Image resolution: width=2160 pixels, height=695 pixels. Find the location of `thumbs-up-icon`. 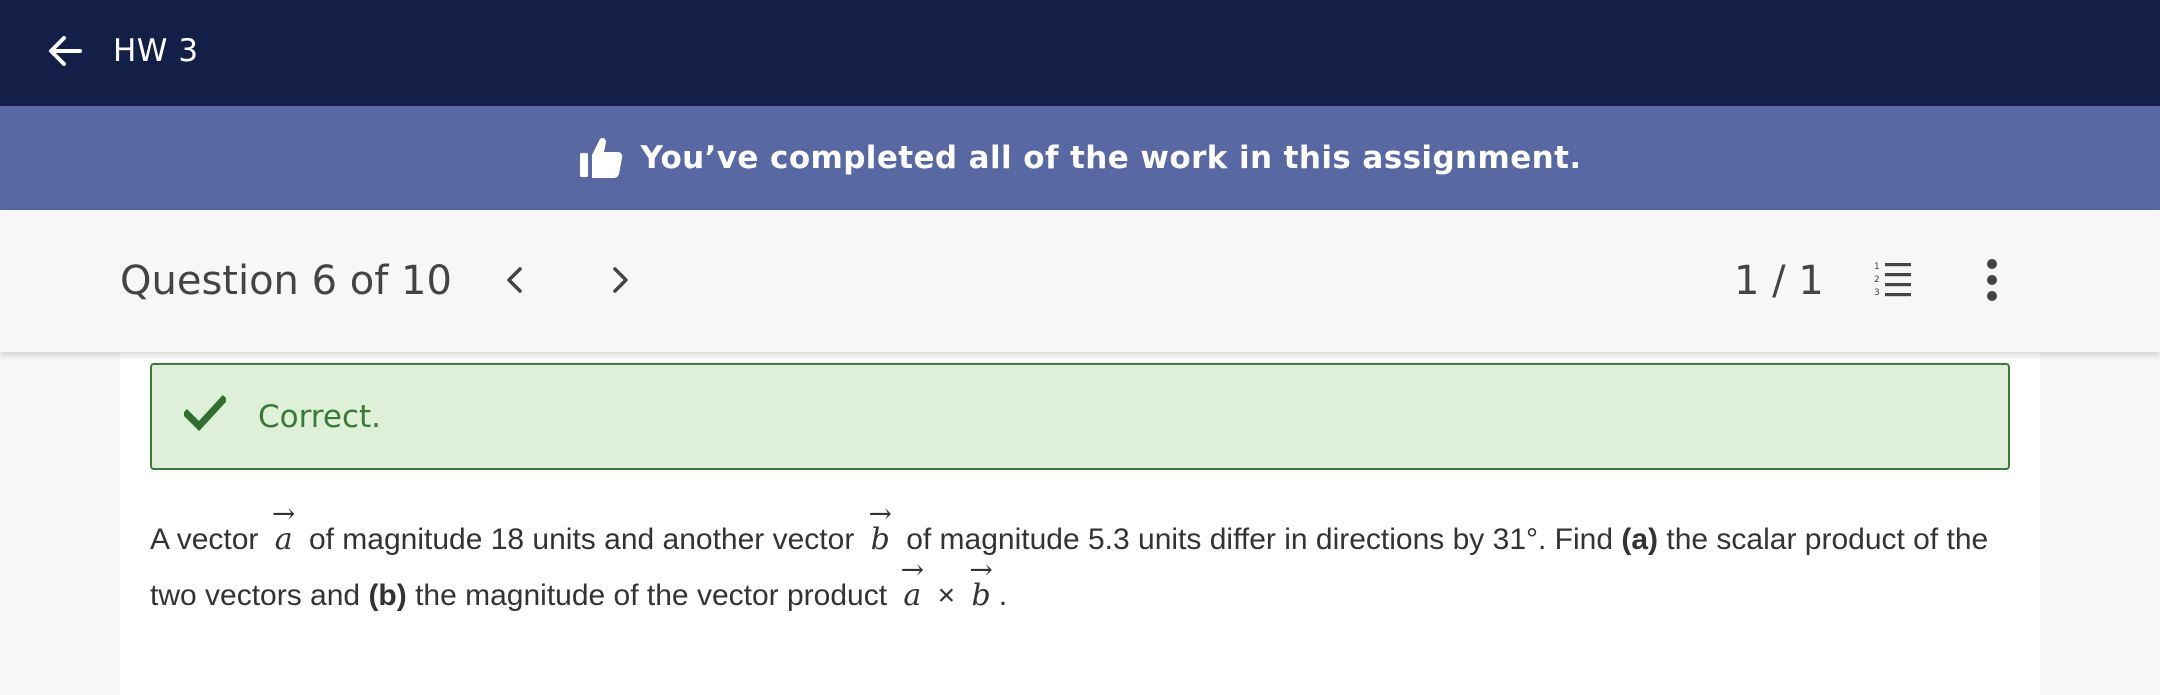

thumbs-up-icon is located at coordinates (601, 158).